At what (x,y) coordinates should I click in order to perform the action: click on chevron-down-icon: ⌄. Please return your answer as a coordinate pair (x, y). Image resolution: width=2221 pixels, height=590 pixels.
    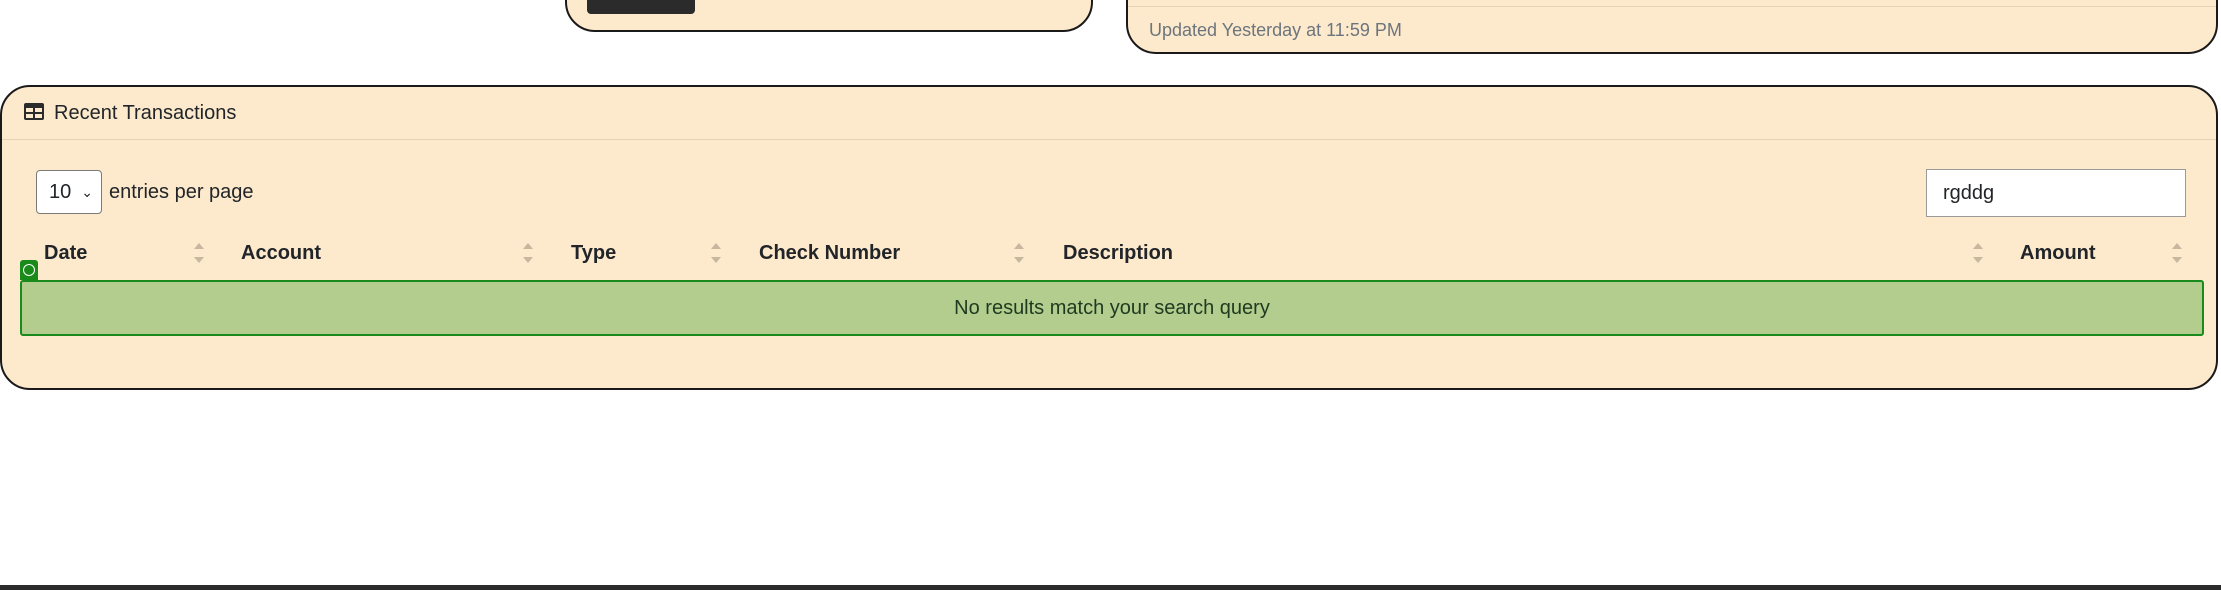
    Looking at the image, I should click on (87, 192).